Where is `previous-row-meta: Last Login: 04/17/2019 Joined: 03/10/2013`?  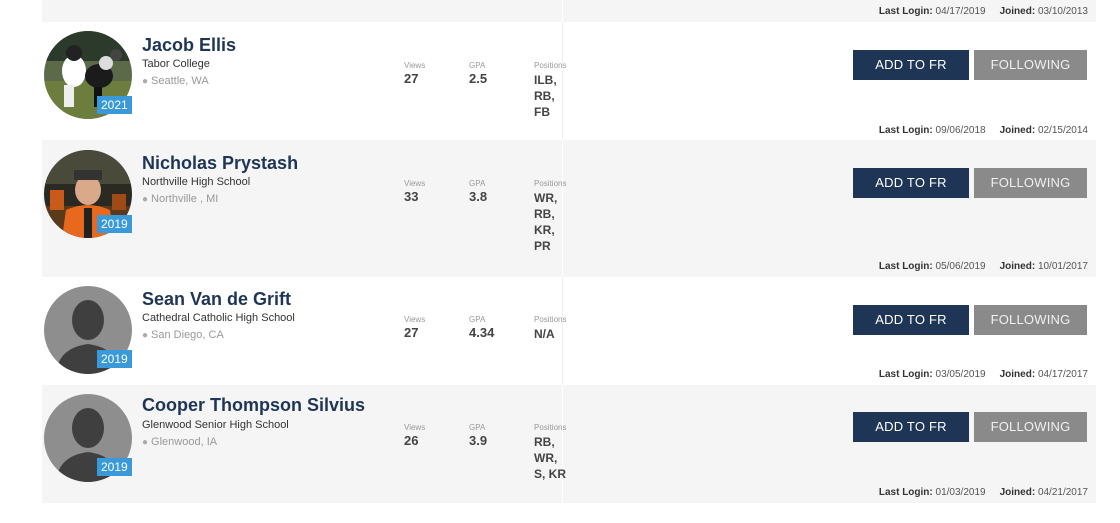
previous-row-meta: Last Login: 04/17/2019 Joined: 03/10/2013 is located at coordinates (983, 11).